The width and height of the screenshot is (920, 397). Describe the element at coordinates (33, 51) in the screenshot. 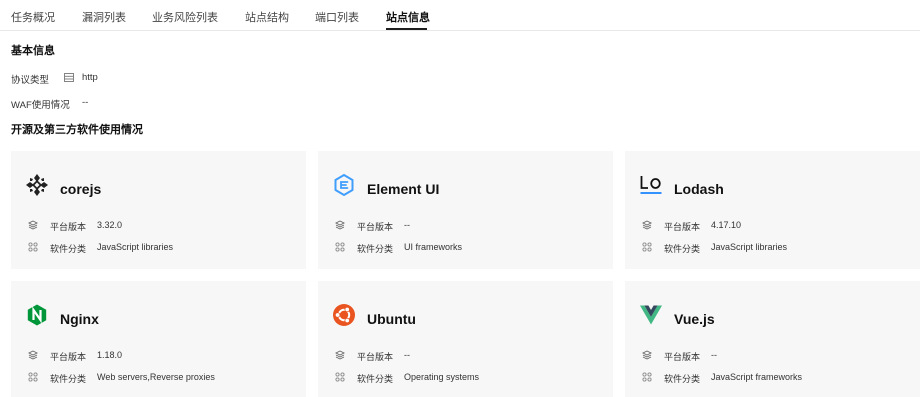

I see `basic-info-title: 基本信息` at that location.